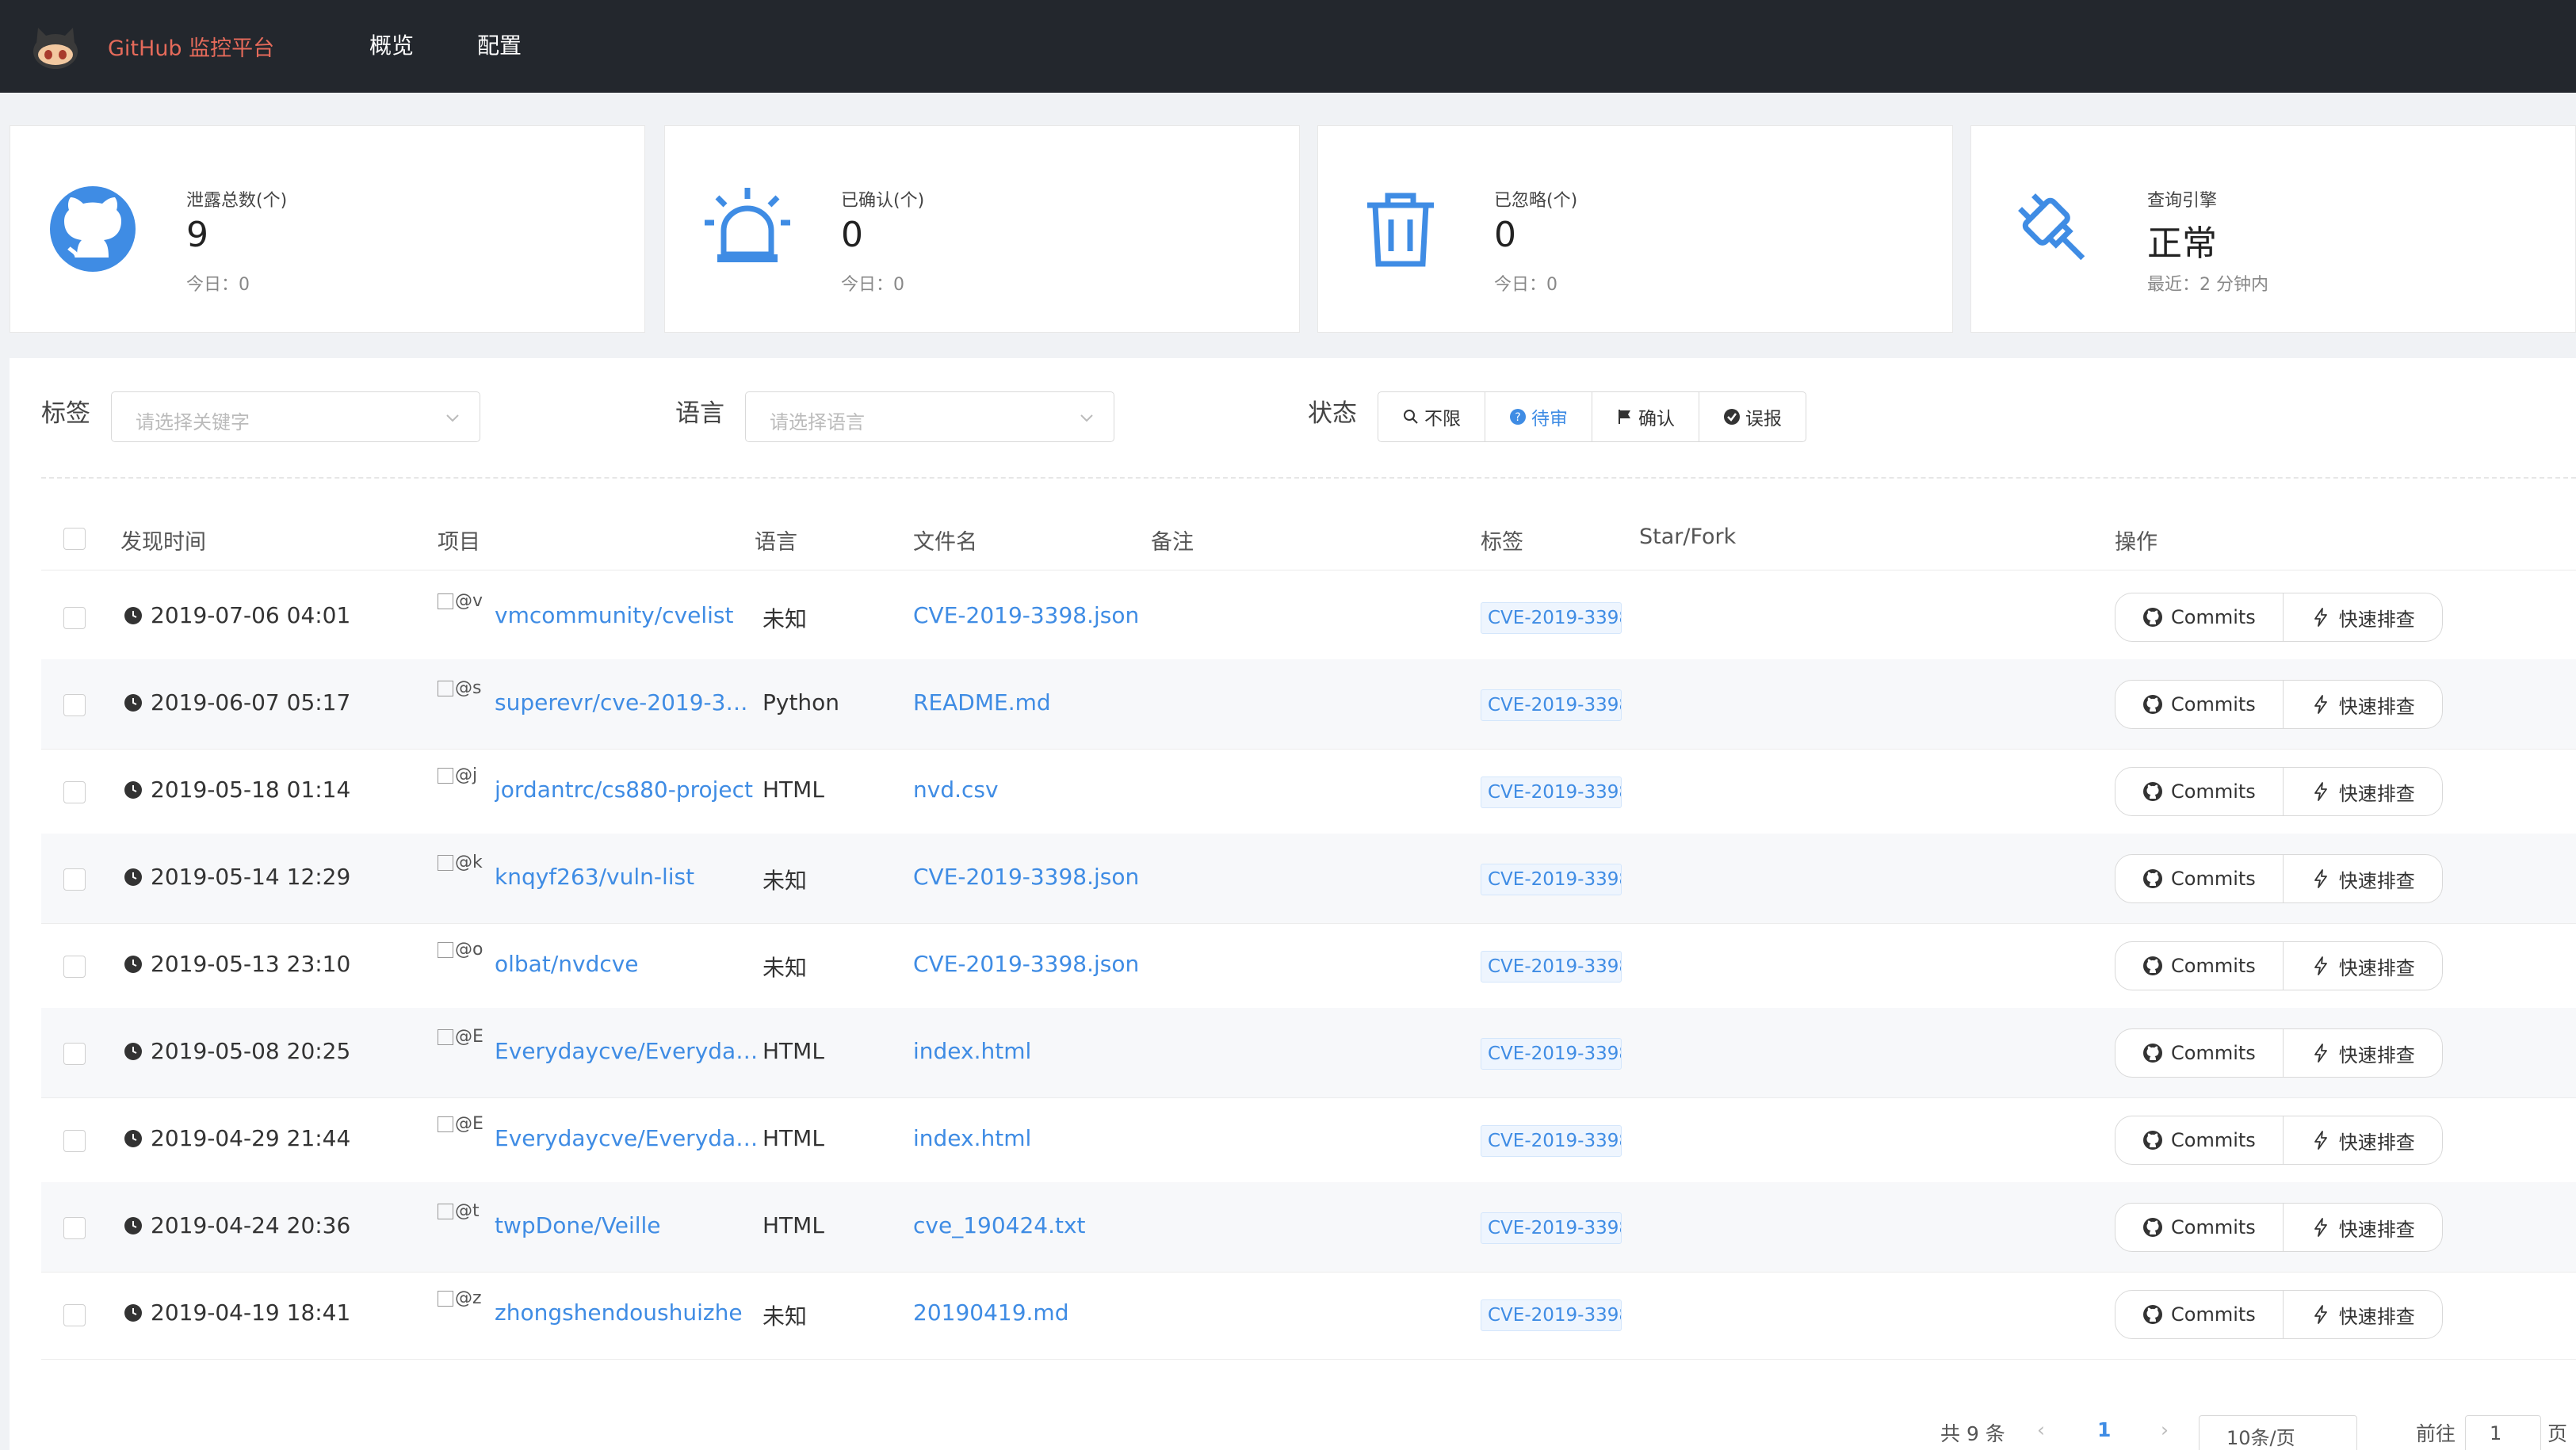 The image size is (2576, 1450). What do you see at coordinates (74, 539) in the screenshot?
I see `select-all-checkbox` at bounding box center [74, 539].